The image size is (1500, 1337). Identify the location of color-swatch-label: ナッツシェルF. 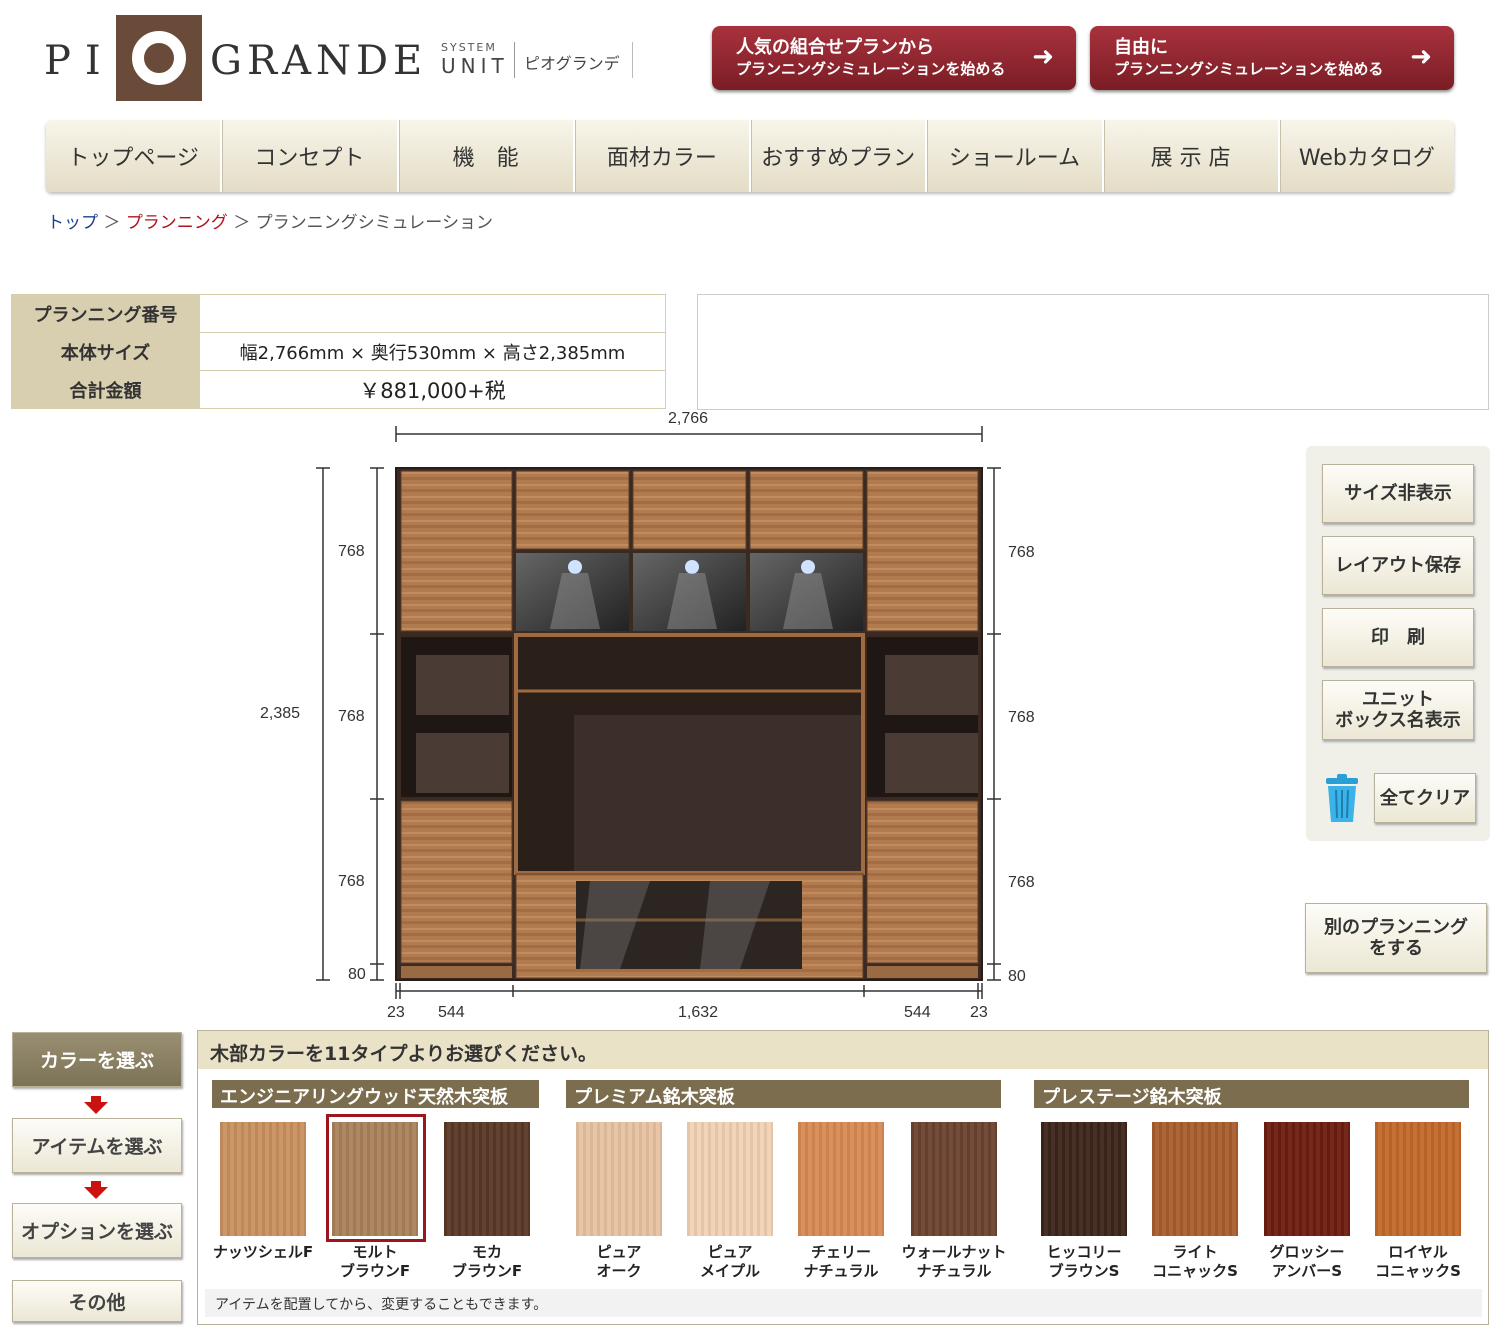
(263, 1252).